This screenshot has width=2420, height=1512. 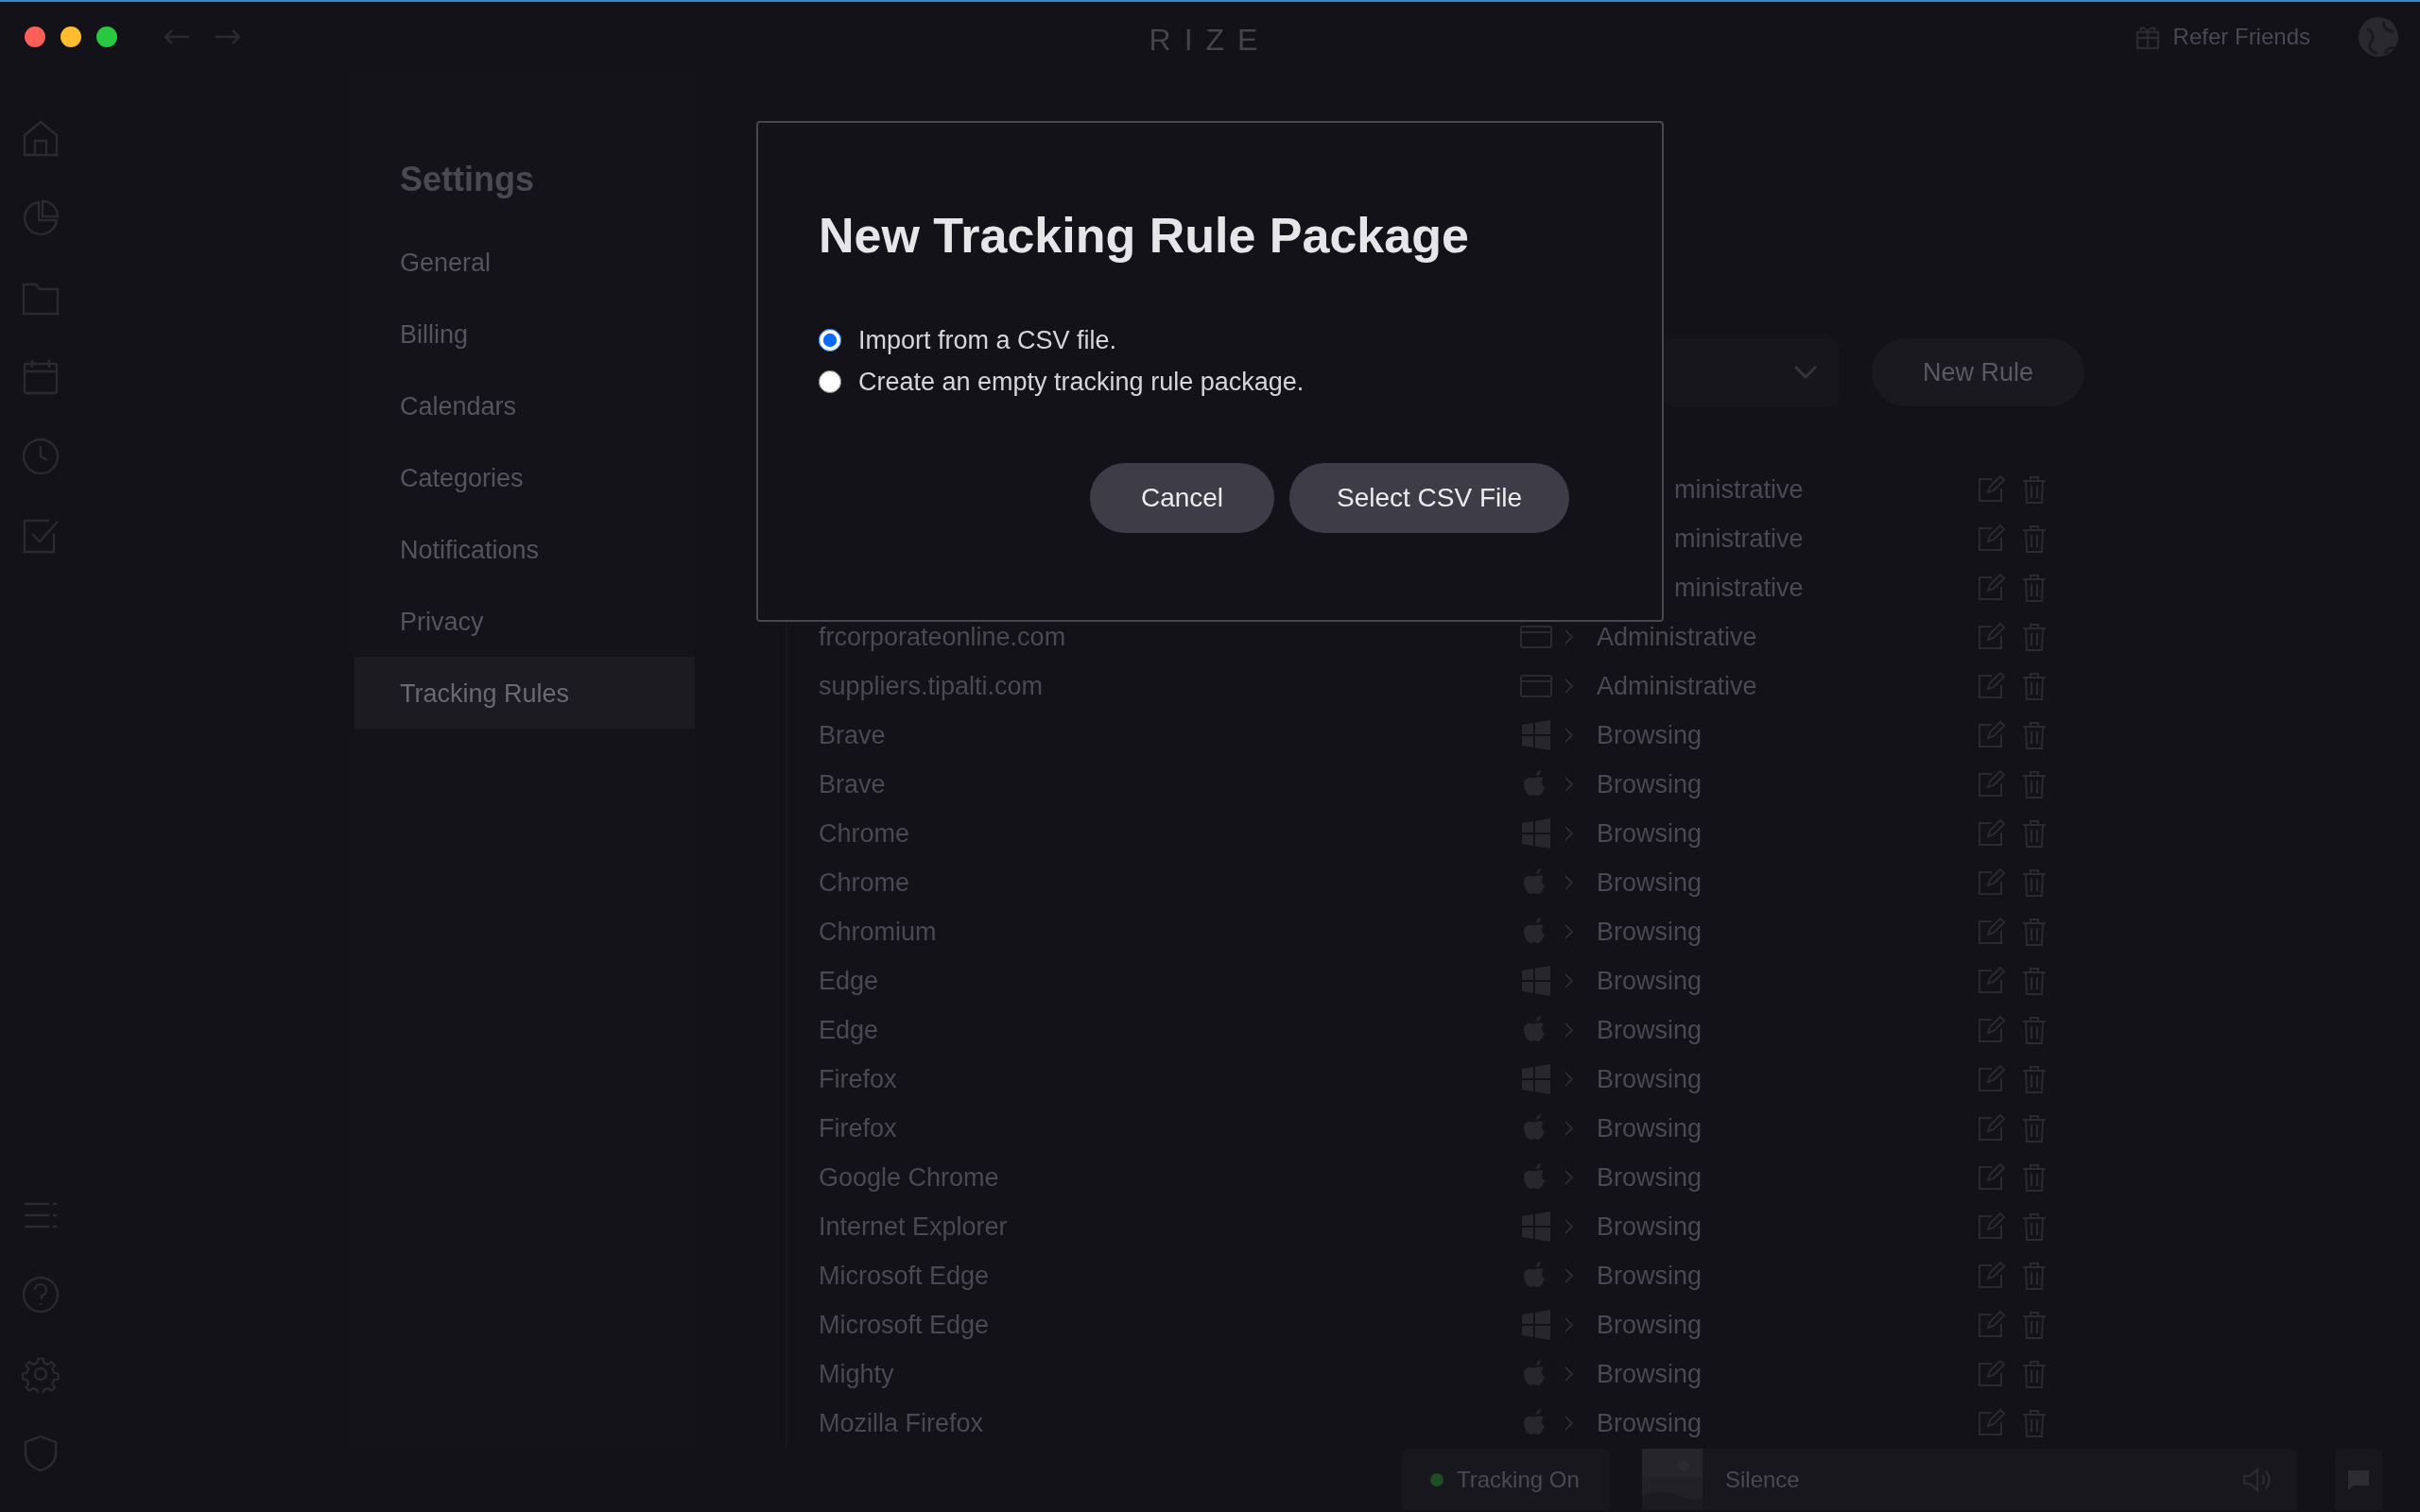 I want to click on rule-name: Google Chrome, so click(x=909, y=1177).